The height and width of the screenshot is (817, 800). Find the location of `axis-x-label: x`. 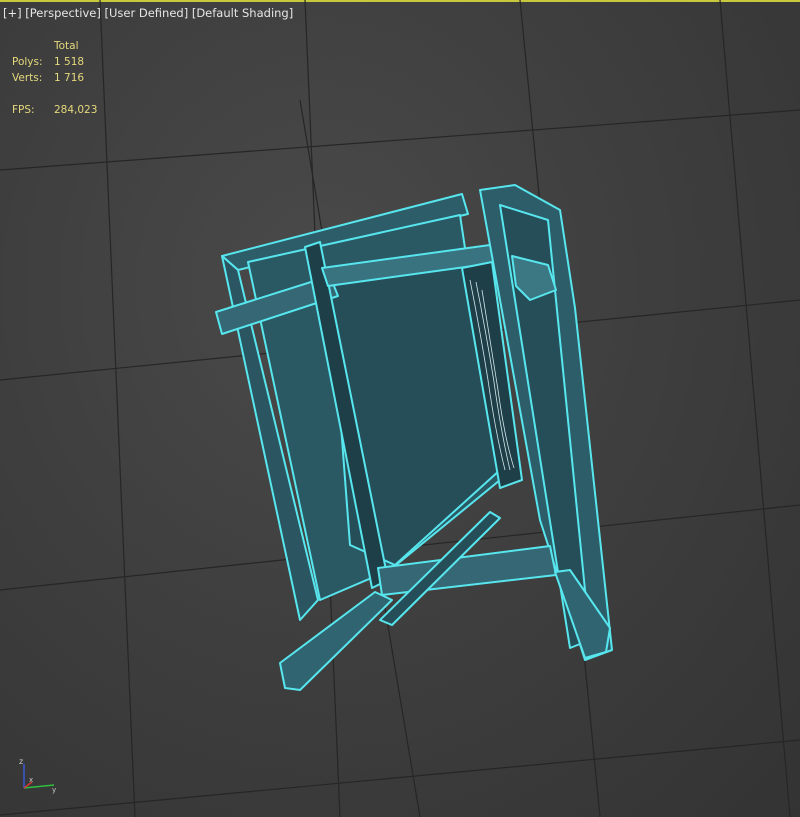

axis-x-label: x is located at coordinates (31, 780).